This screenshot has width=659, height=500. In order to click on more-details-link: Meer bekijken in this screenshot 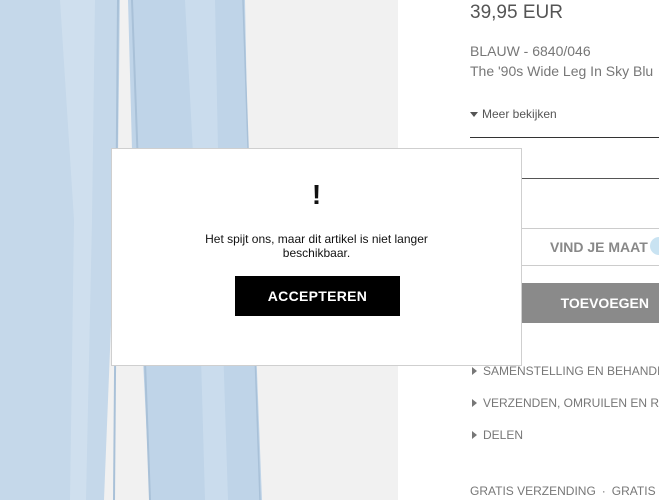, I will do `click(513, 114)`.